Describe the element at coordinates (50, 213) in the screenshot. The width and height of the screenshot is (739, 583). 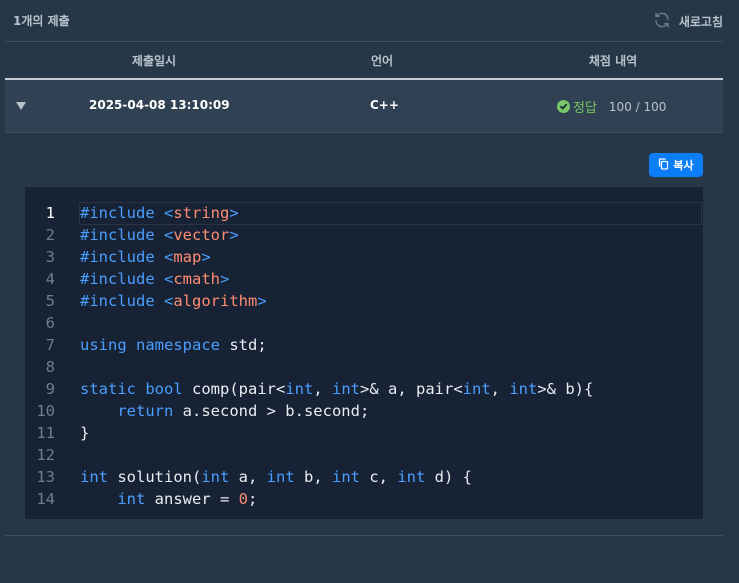
I see `line-number: 1` at that location.